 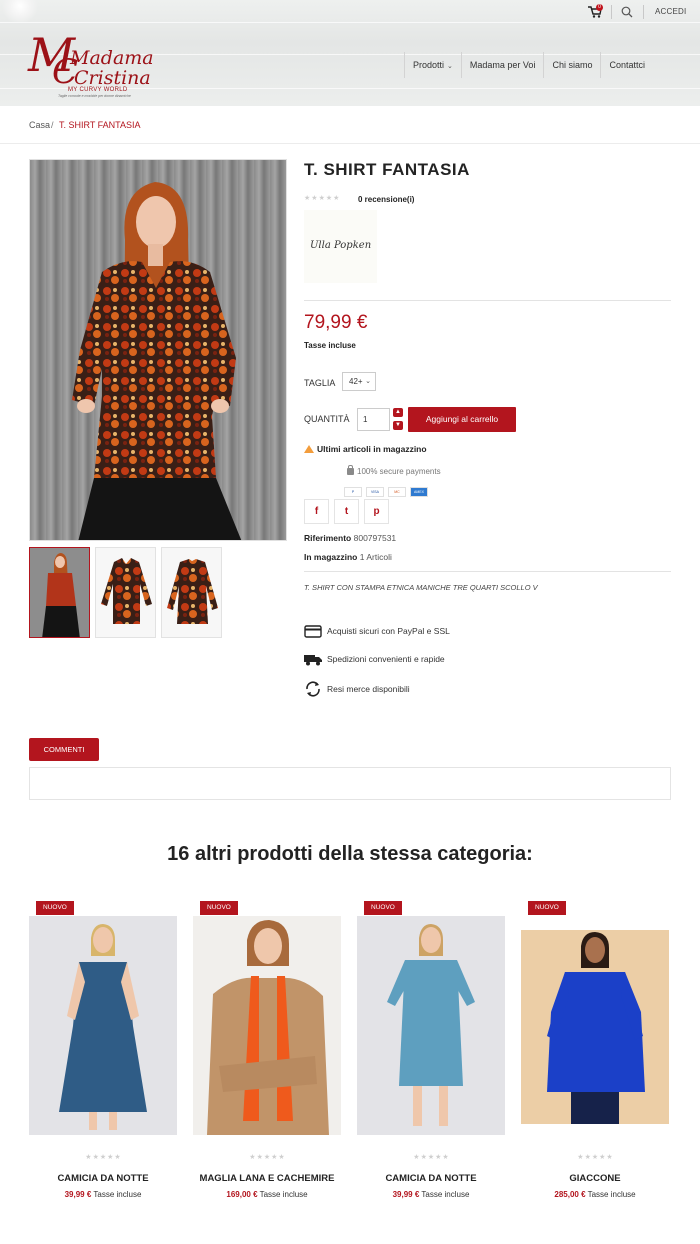 I want to click on reassurance-item: Resi merce disponibili, so click(x=357, y=689).